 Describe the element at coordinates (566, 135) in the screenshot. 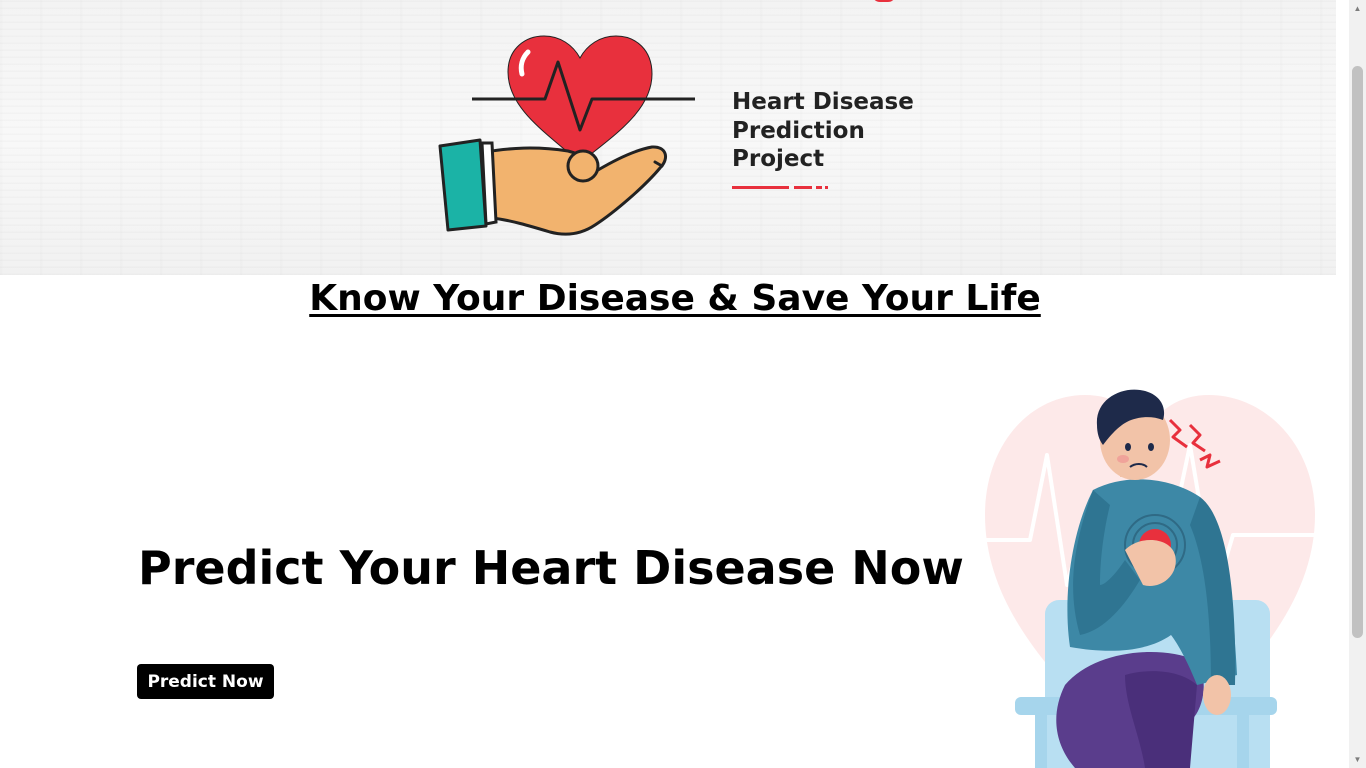

I see `heart-in-hand-icon` at that location.